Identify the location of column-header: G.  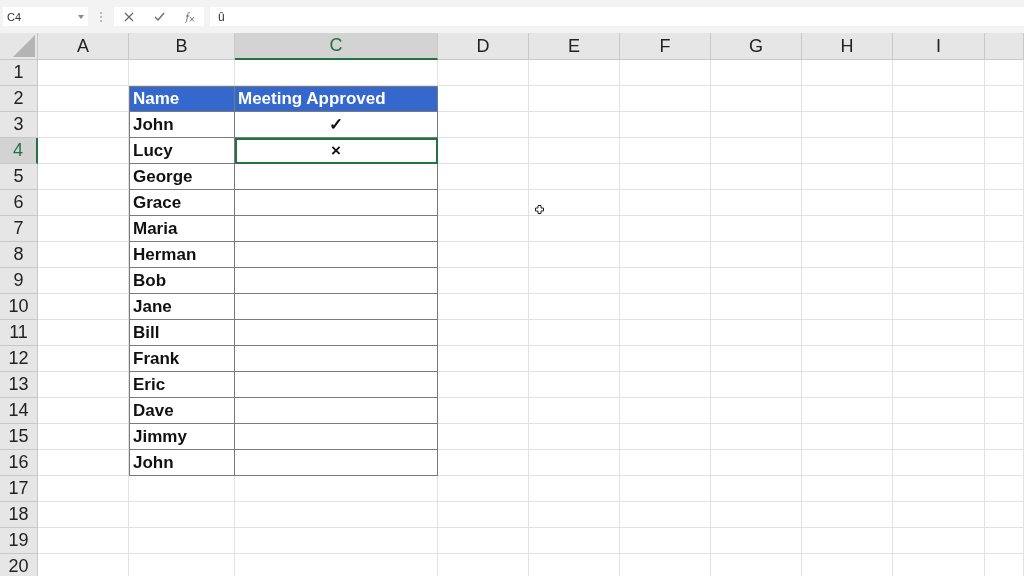
(756, 46).